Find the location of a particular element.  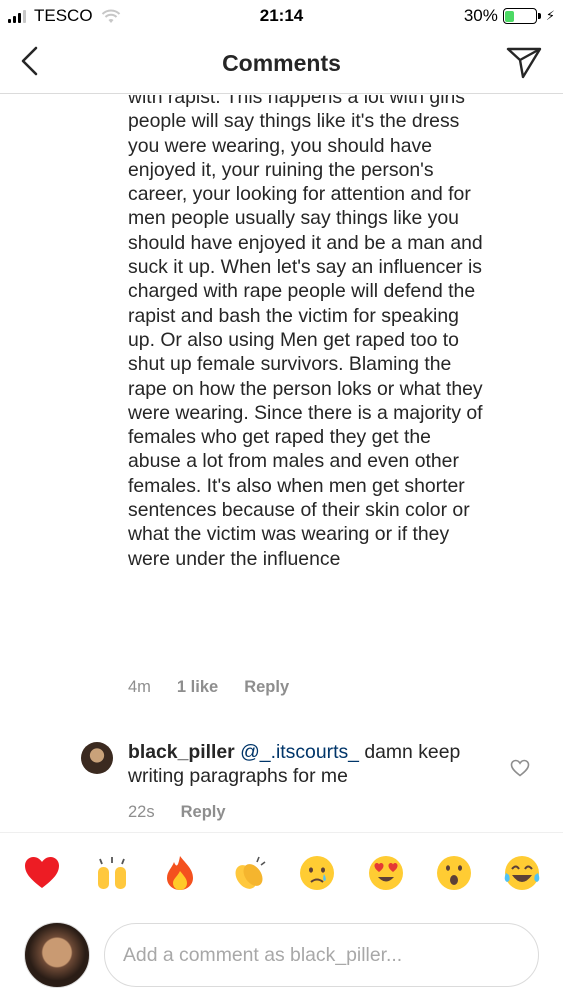

tears-of-joy-face-emoji-icon is located at coordinates (522, 873).